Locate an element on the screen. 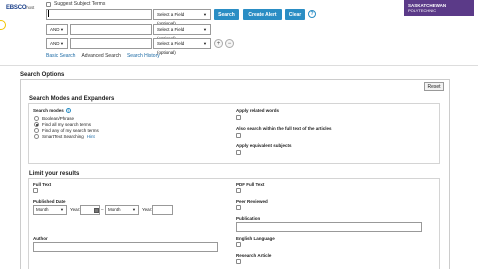  author-input is located at coordinates (125, 247).